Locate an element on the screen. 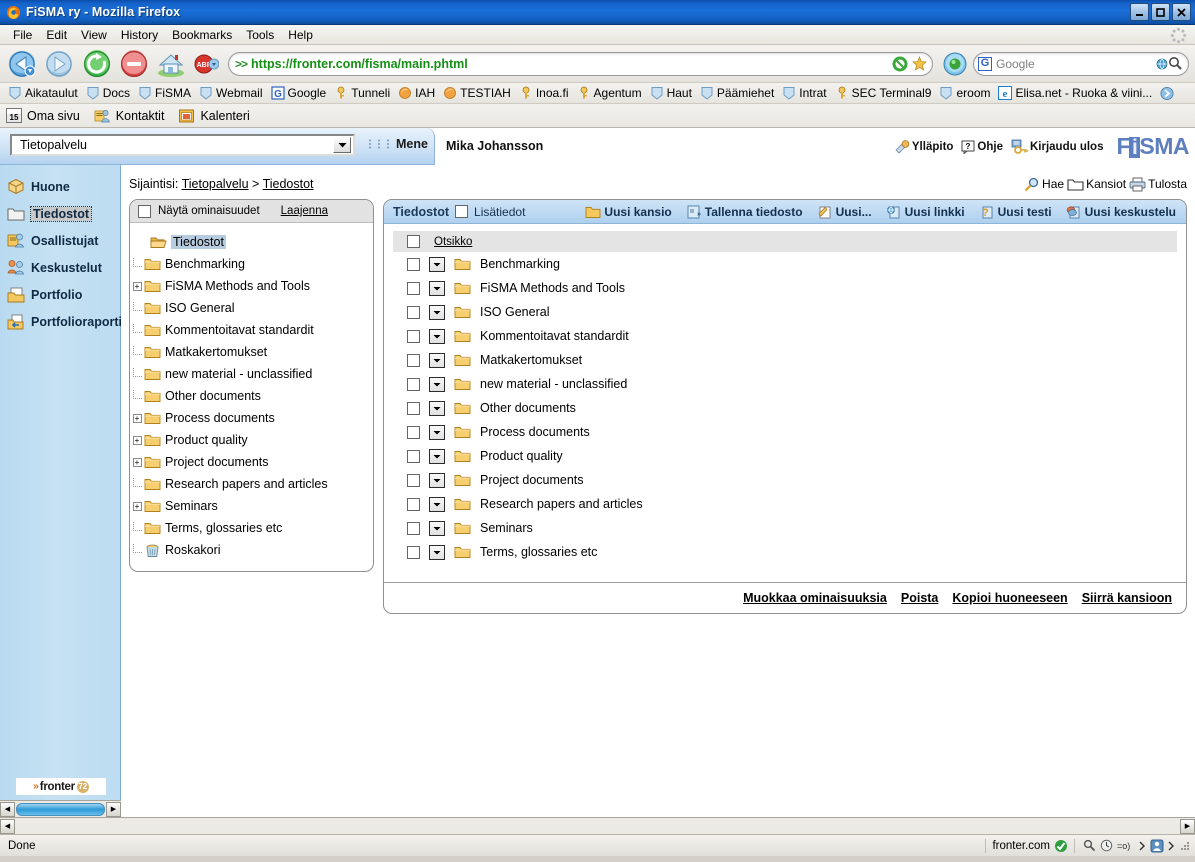  row-name: Product quality is located at coordinates (521, 456).